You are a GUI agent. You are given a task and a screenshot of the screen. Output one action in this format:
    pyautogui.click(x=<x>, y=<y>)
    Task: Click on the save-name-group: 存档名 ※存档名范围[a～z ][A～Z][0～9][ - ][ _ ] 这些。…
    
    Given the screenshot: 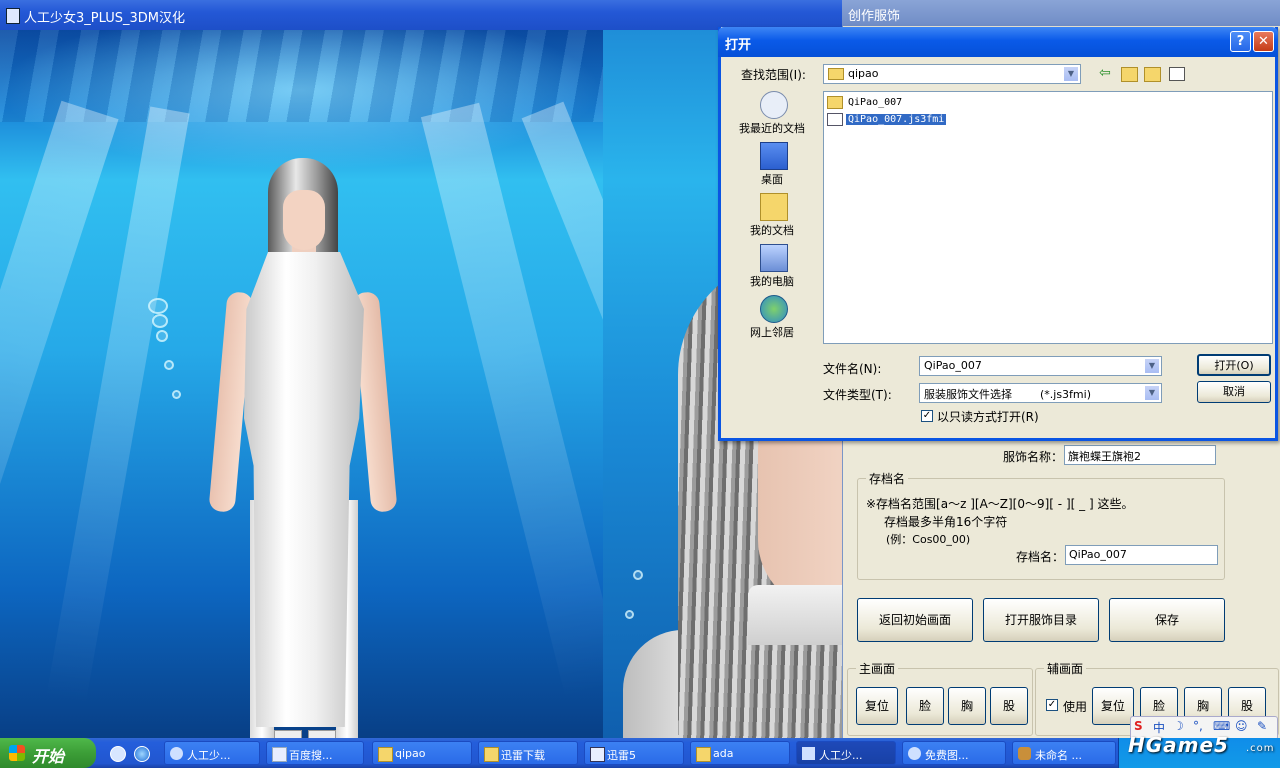 What is the action you would take?
    pyautogui.click(x=1041, y=525)
    